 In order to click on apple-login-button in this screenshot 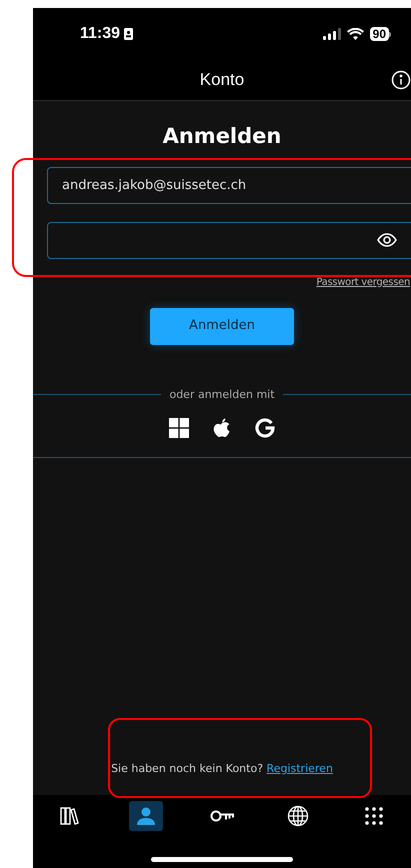, I will do `click(222, 428)`.